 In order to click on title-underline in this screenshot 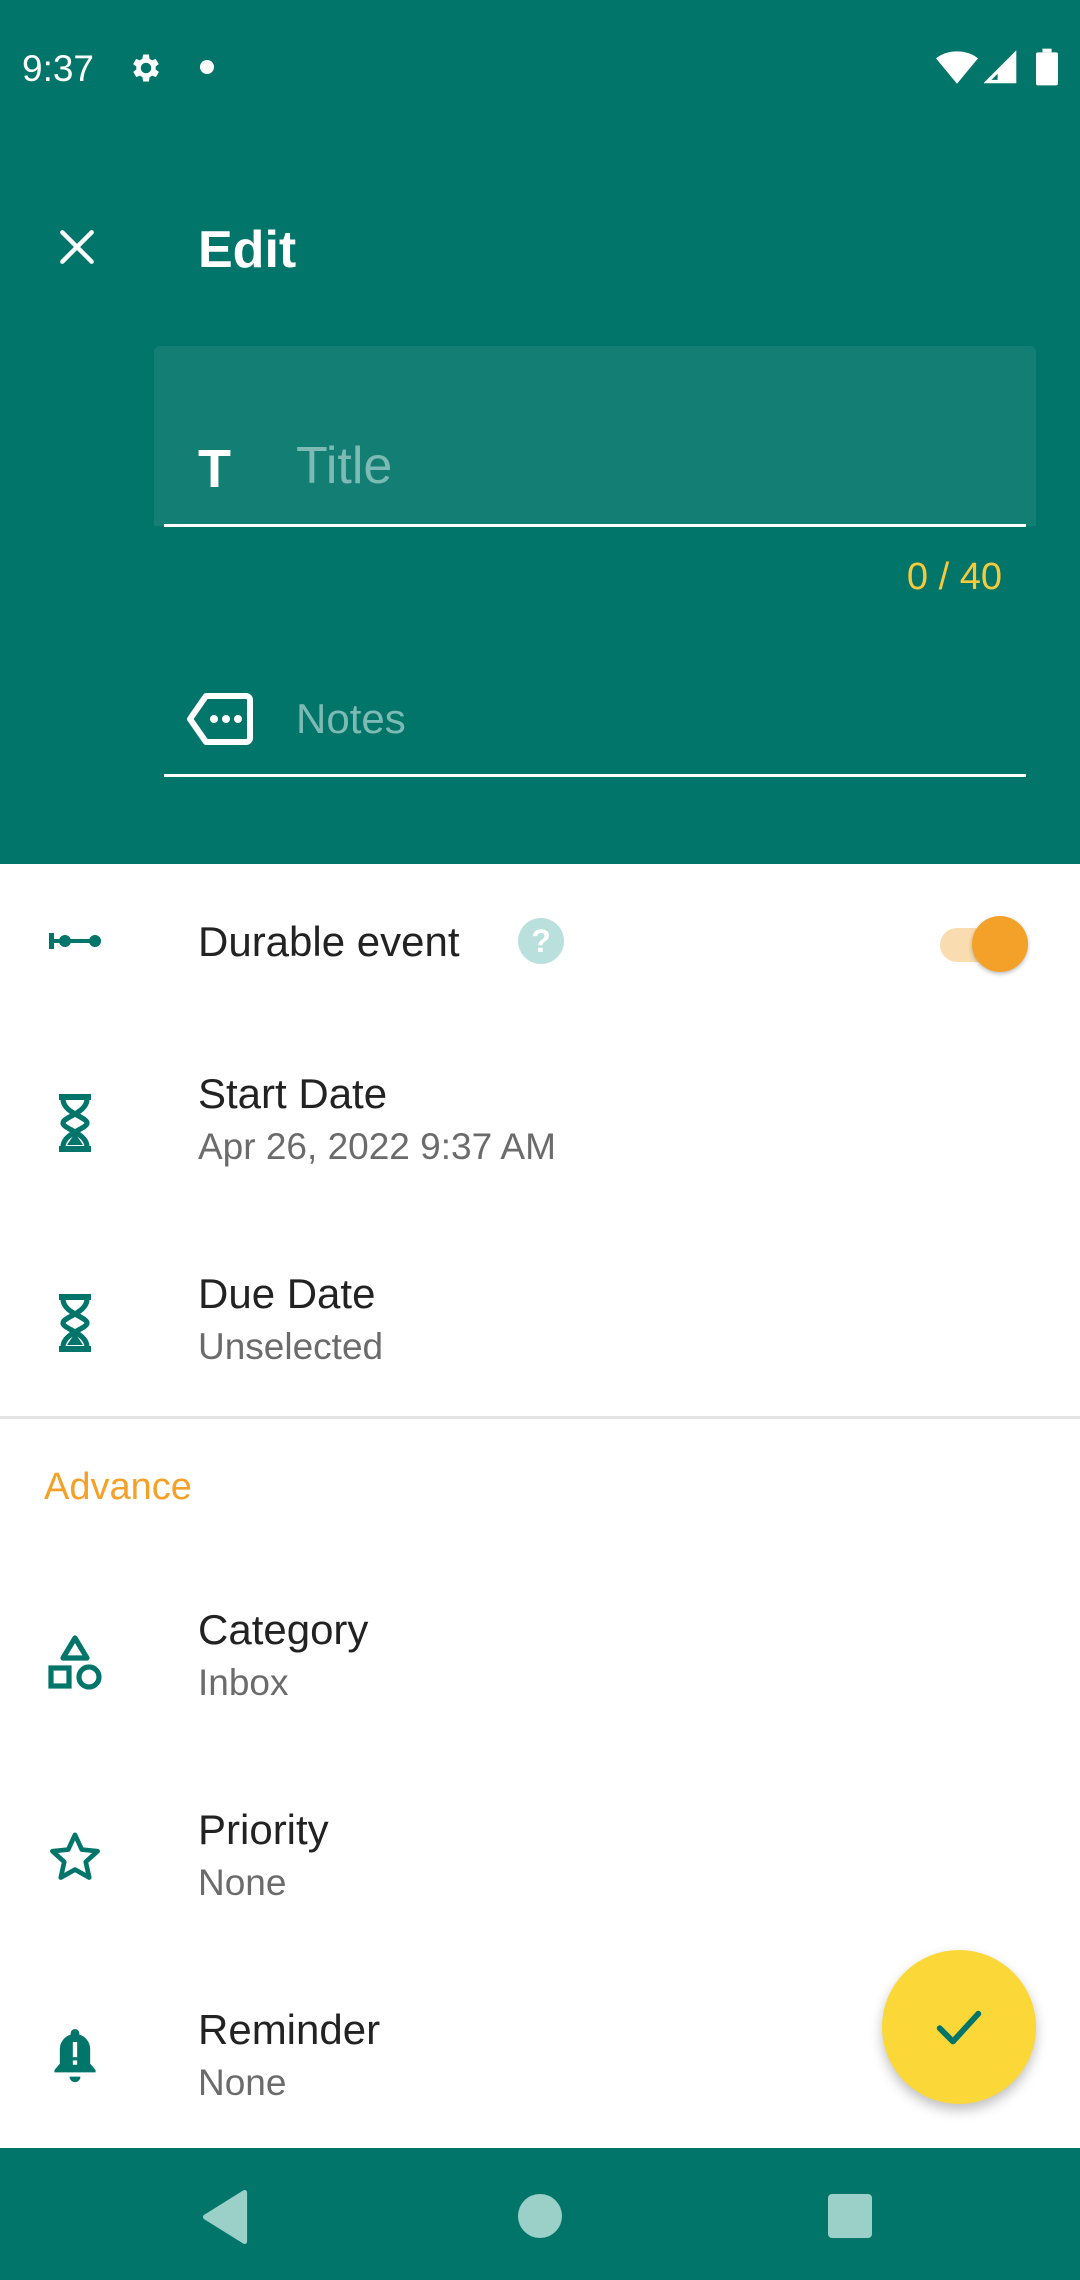, I will do `click(595, 525)`.